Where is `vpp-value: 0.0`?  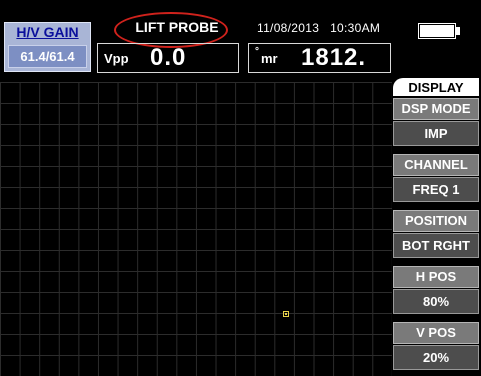 vpp-value: 0.0 is located at coordinates (168, 57).